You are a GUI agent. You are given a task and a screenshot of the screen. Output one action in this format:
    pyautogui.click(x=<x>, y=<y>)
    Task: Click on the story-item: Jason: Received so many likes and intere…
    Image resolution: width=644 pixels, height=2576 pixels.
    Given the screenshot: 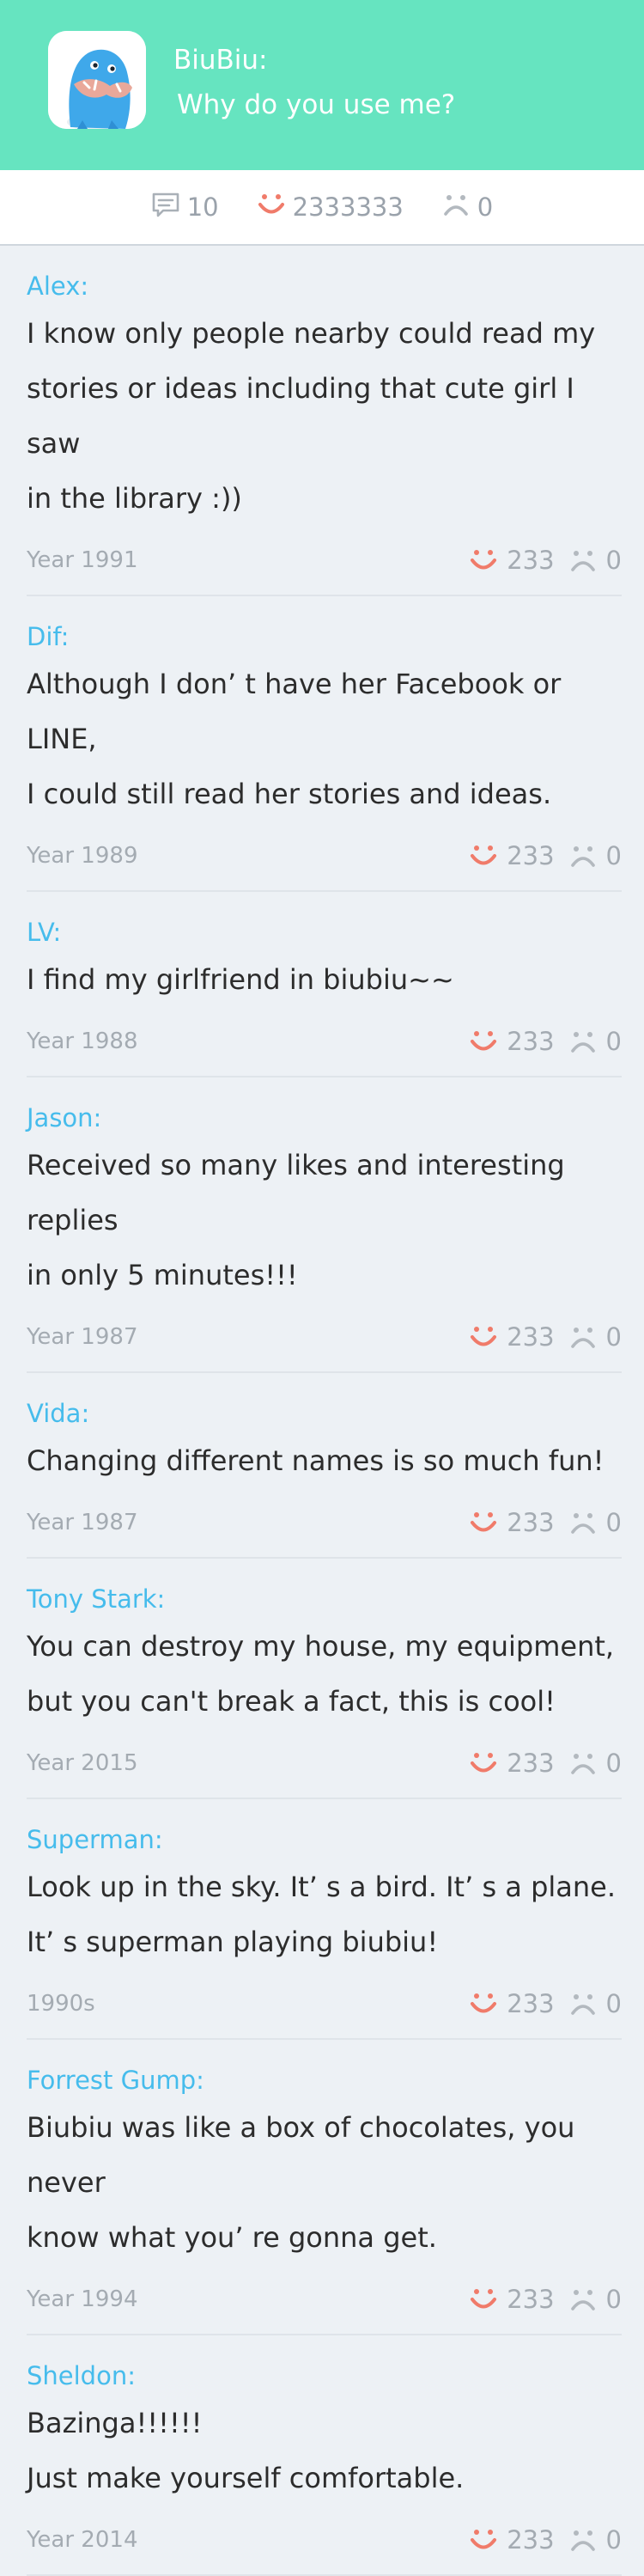 What is the action you would take?
    pyautogui.click(x=324, y=1225)
    